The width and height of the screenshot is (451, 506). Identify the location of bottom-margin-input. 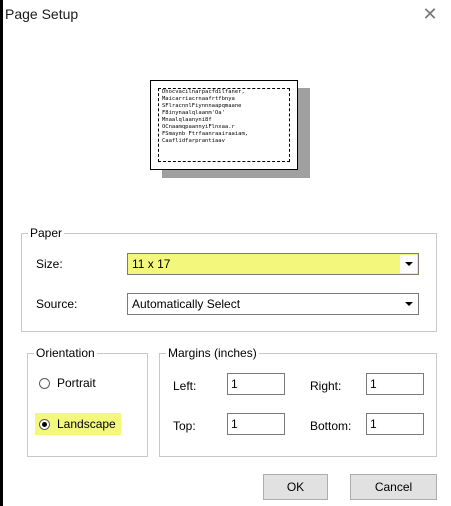
(395, 424).